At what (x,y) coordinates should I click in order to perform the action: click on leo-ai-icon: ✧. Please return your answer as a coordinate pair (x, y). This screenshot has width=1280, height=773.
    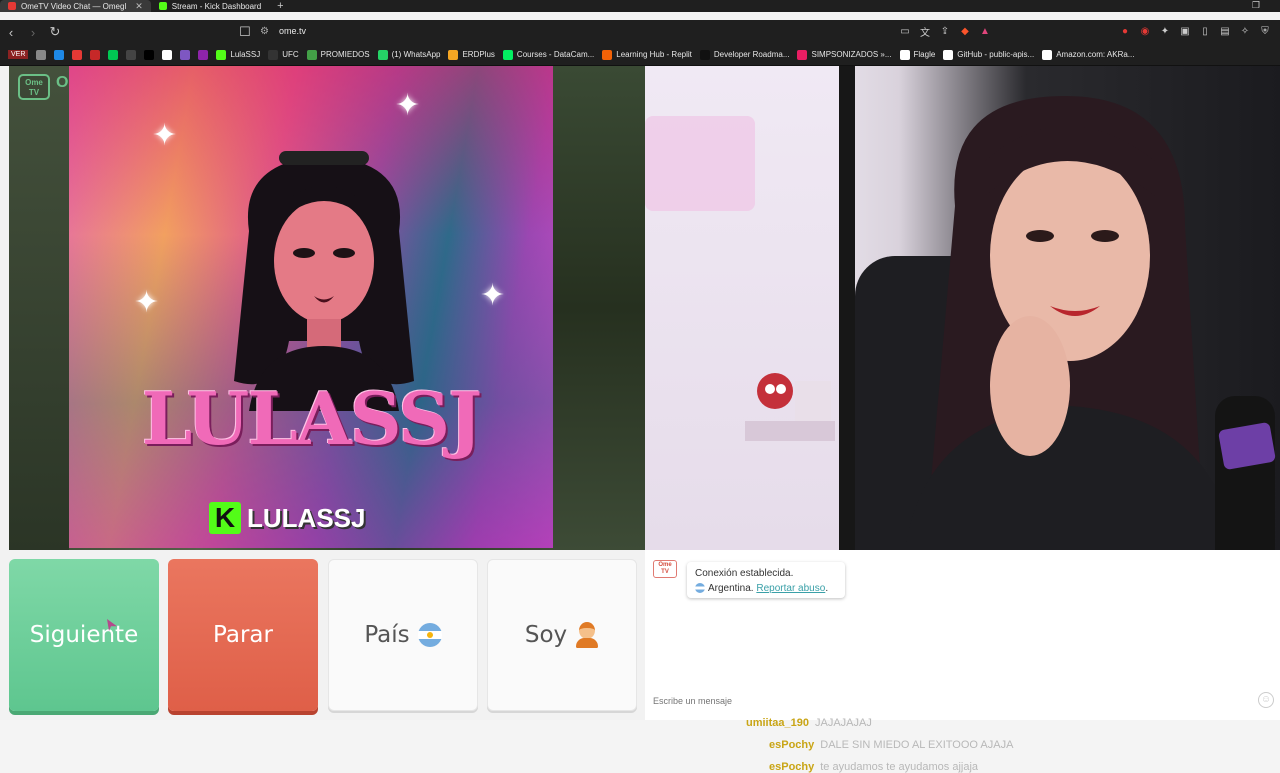
    Looking at the image, I should click on (1245, 31).